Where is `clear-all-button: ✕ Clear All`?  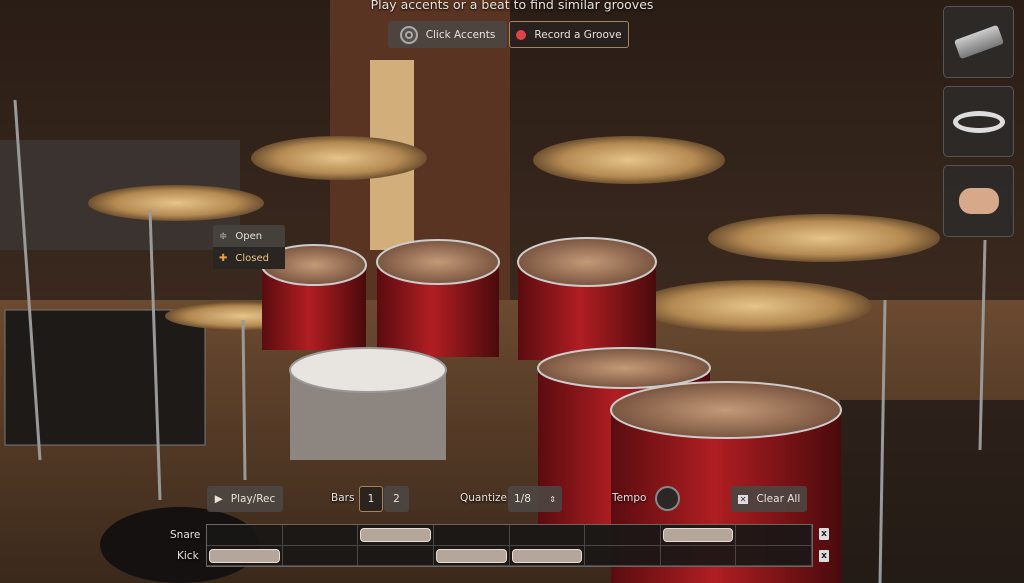 clear-all-button: ✕ Clear All is located at coordinates (769, 499).